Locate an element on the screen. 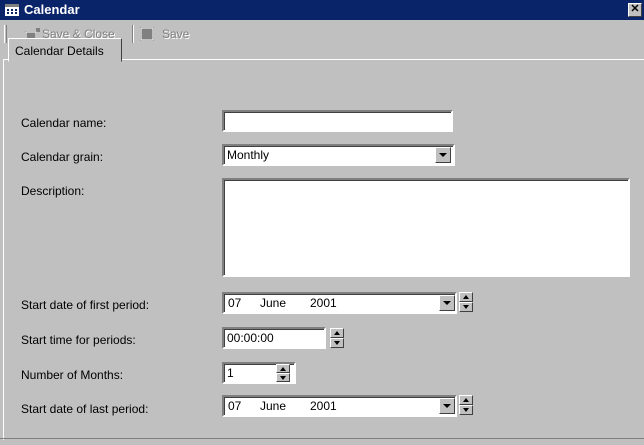  start-first-dropdown-button is located at coordinates (447, 303).